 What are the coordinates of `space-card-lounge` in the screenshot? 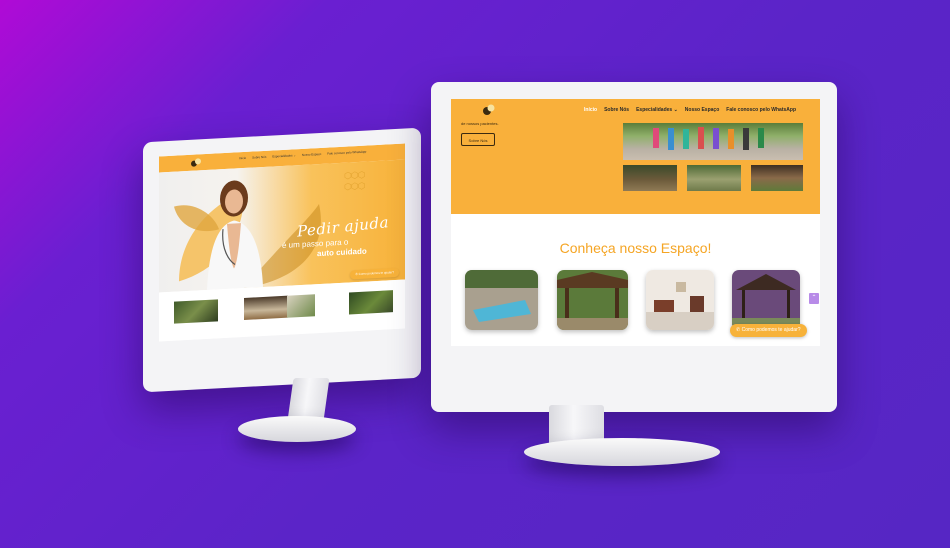 It's located at (680, 300).